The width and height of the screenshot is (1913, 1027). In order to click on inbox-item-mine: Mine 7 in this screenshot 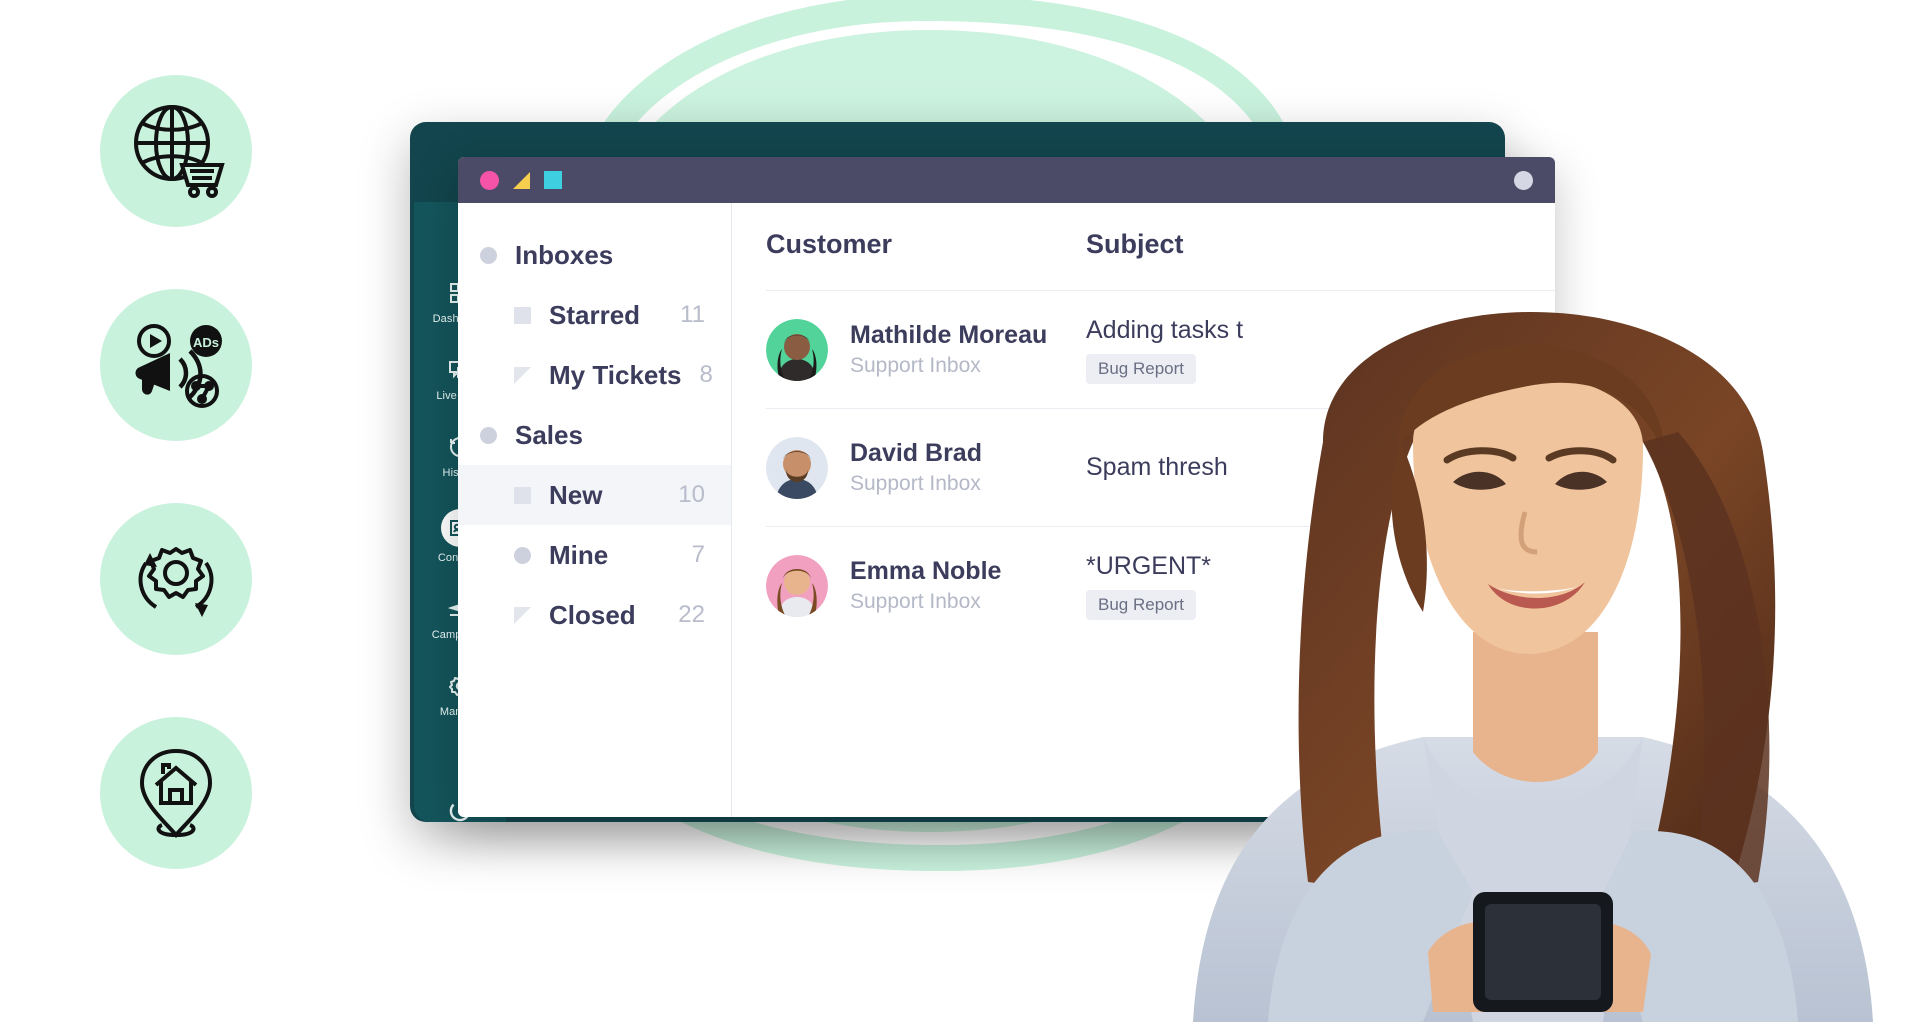, I will do `click(594, 555)`.